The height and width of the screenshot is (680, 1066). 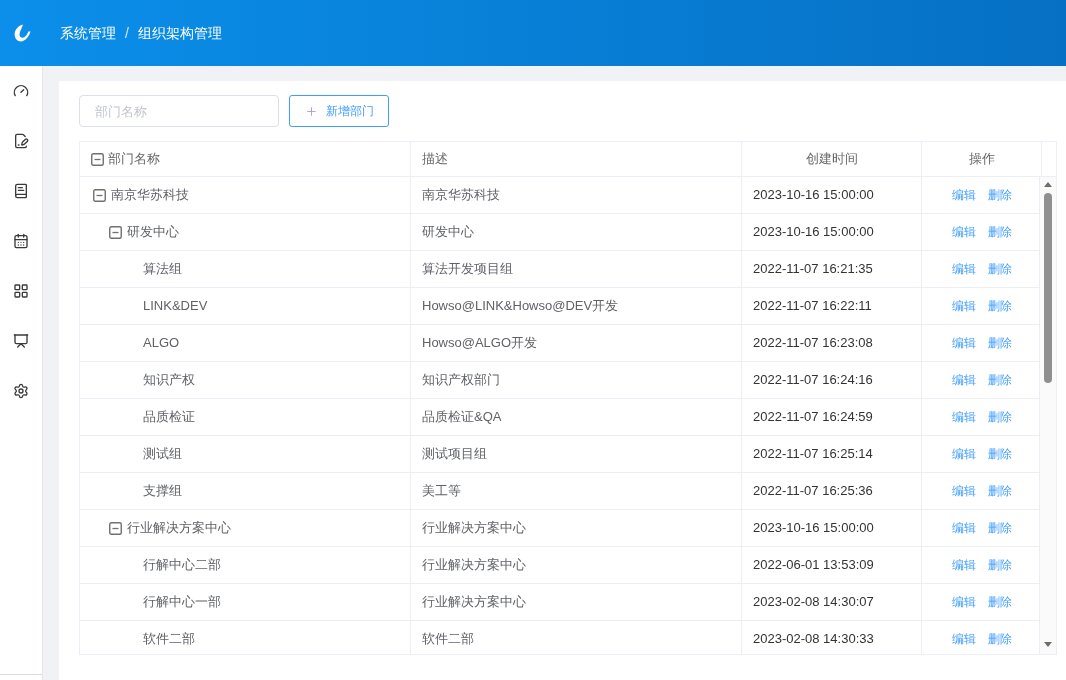 What do you see at coordinates (576, 306) in the screenshot?
I see `table-cell: Howso@LINK&Howso@DEV开发` at bounding box center [576, 306].